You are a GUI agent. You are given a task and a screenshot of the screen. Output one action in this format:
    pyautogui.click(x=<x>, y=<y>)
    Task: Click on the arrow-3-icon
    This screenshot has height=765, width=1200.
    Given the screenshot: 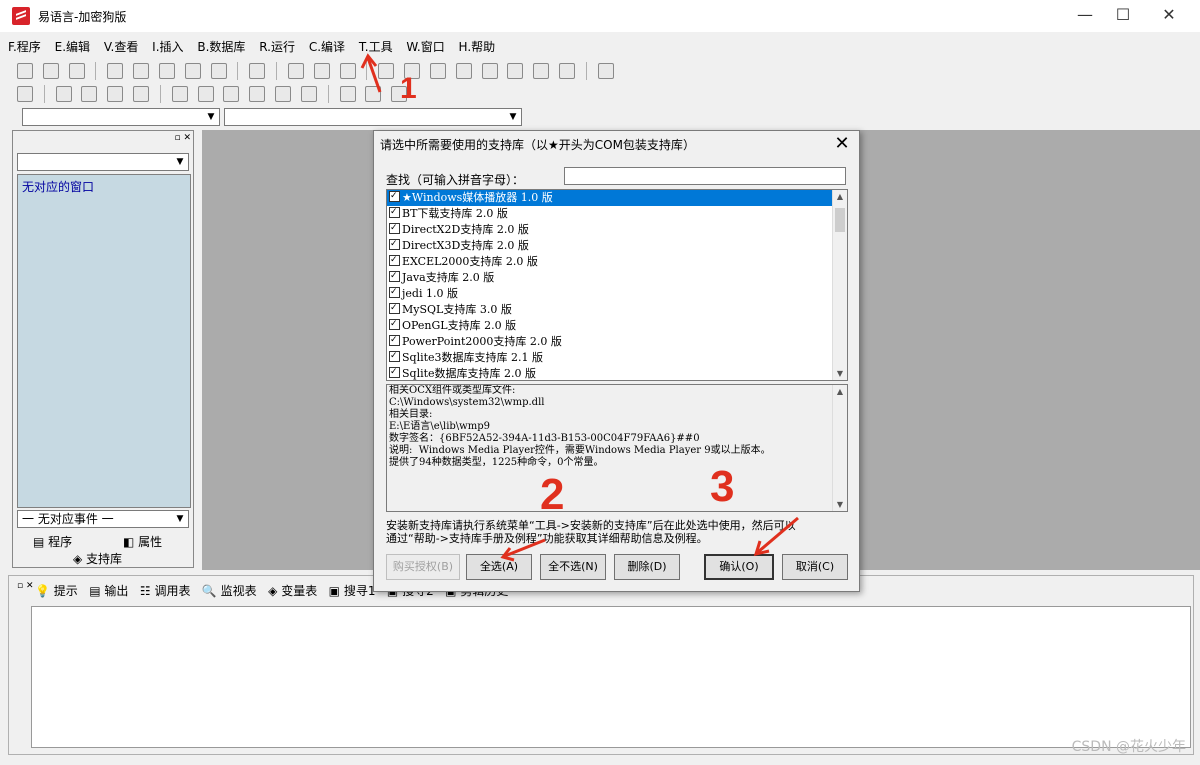 What is the action you would take?
    pyautogui.click(x=778, y=535)
    